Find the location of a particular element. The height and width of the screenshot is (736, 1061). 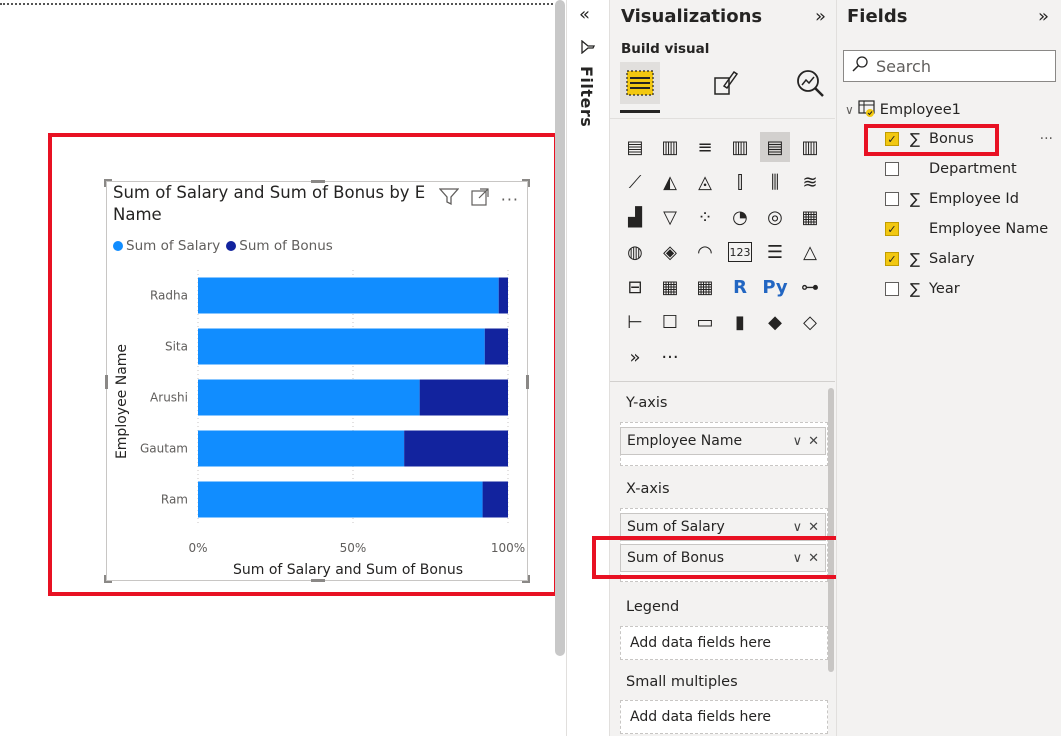

table-node-employee1: ∨ Employee1 is located at coordinates (903, 110).